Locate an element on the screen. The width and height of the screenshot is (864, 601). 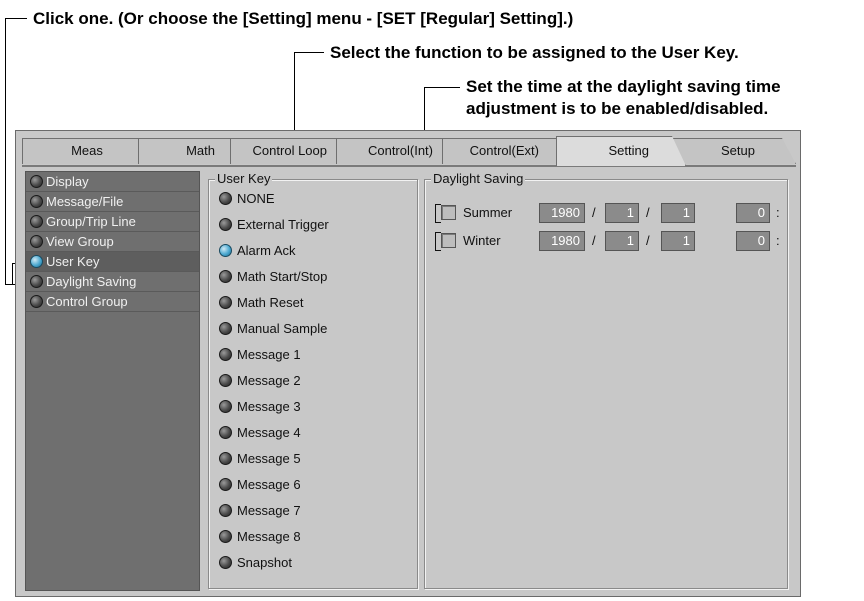
tab-label: Control(Ext) is located at coordinates (504, 150).